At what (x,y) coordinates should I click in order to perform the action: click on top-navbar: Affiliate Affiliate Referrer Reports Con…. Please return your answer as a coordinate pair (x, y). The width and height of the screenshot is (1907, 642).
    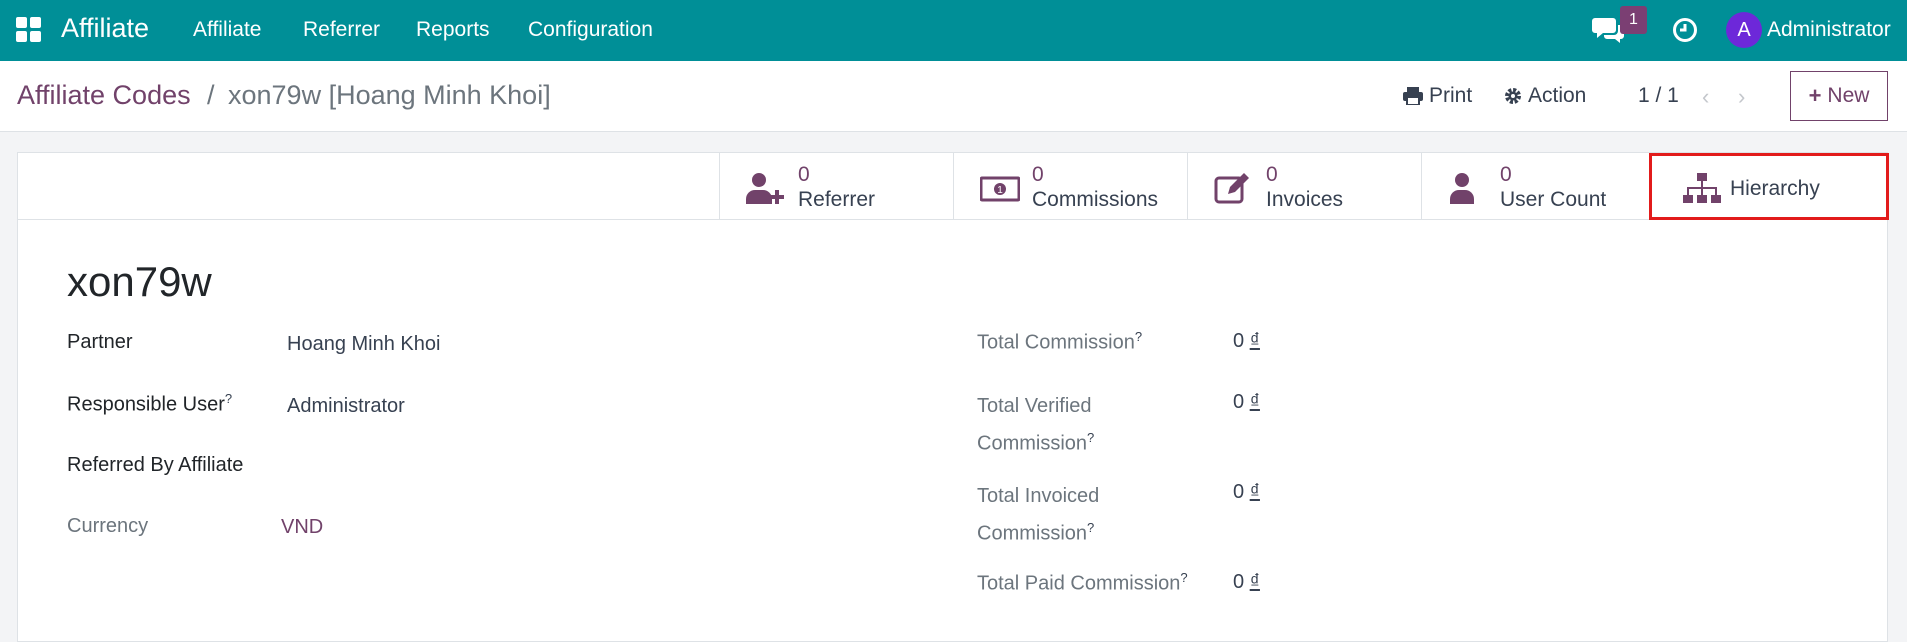
    Looking at the image, I should click on (953, 30).